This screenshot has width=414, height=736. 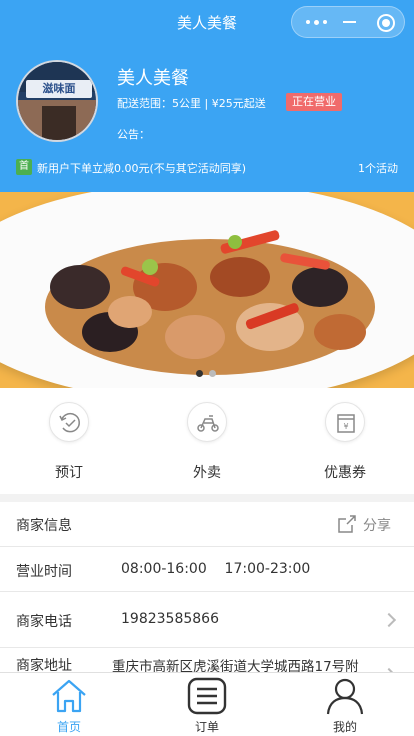 What do you see at coordinates (345, 473) in the screenshot?
I see `coupon-label: 优惠券` at bounding box center [345, 473].